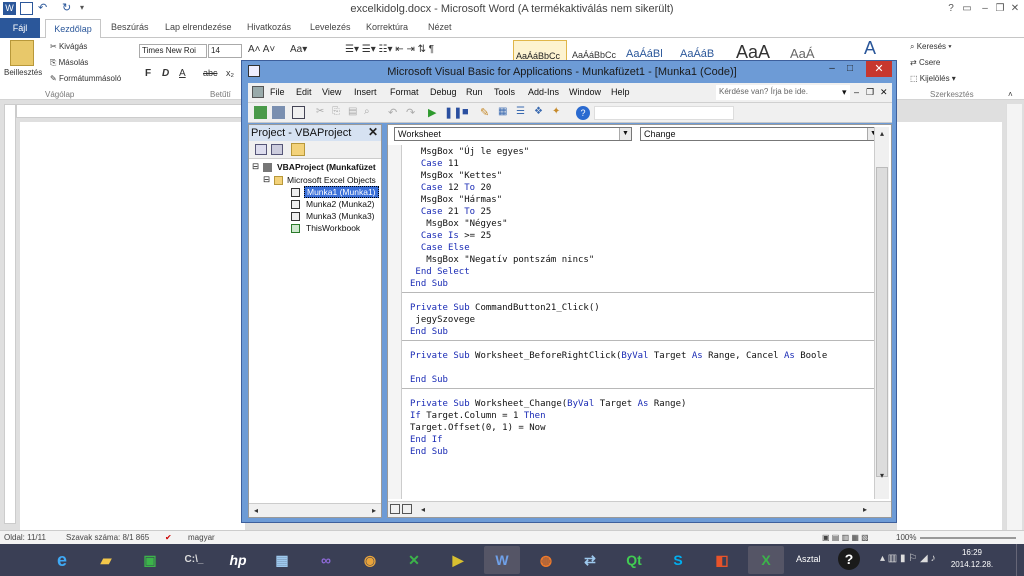  Describe the element at coordinates (856, 92) in the screenshot. I see `code-minimize-button: –` at that location.